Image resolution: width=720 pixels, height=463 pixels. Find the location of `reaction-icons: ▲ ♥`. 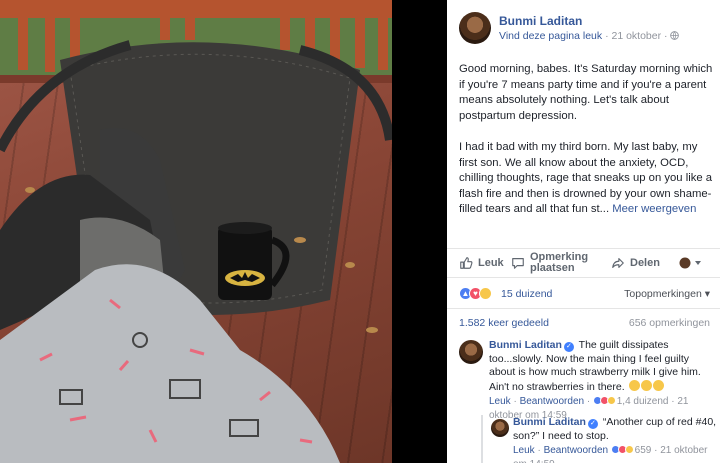

reaction-icons: ▲ ♥ is located at coordinates (475, 293).